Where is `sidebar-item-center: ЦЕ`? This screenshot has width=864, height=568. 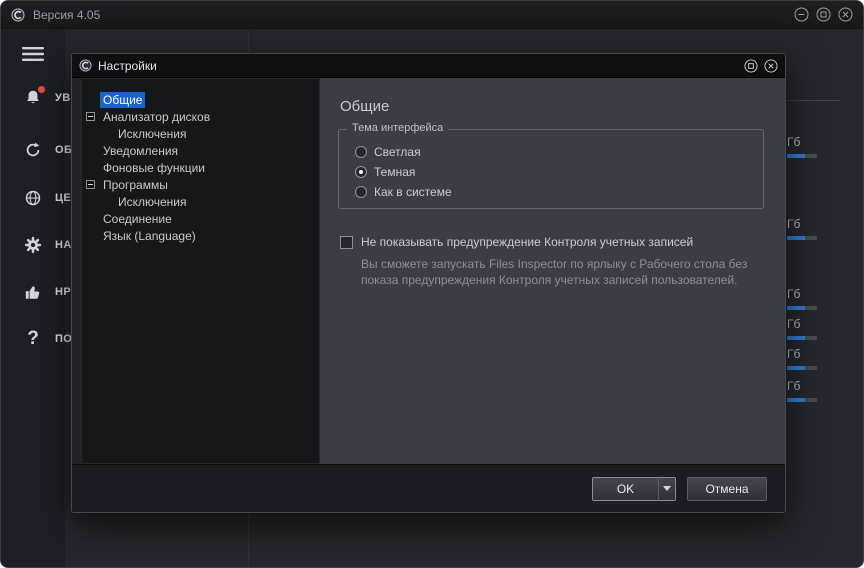 sidebar-item-center: ЦЕ is located at coordinates (36, 198).